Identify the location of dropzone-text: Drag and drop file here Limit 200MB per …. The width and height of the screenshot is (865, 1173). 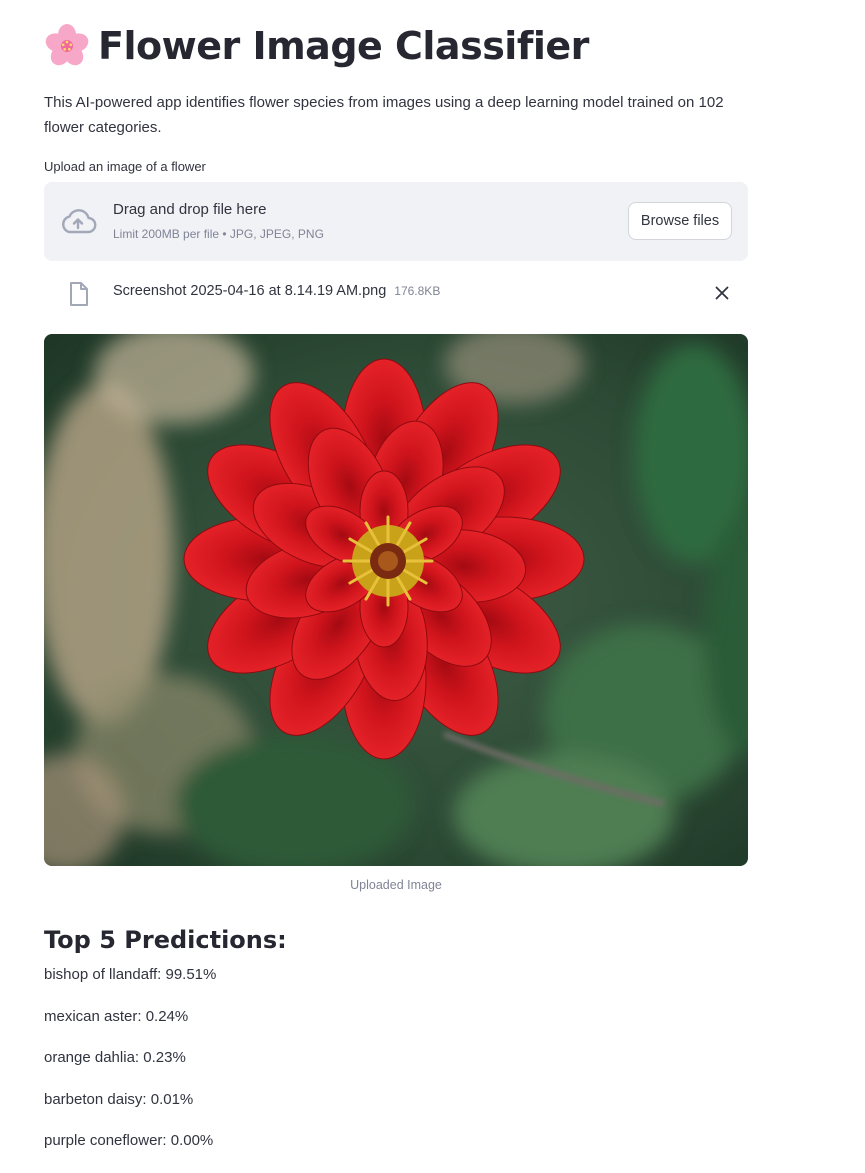
(218, 221).